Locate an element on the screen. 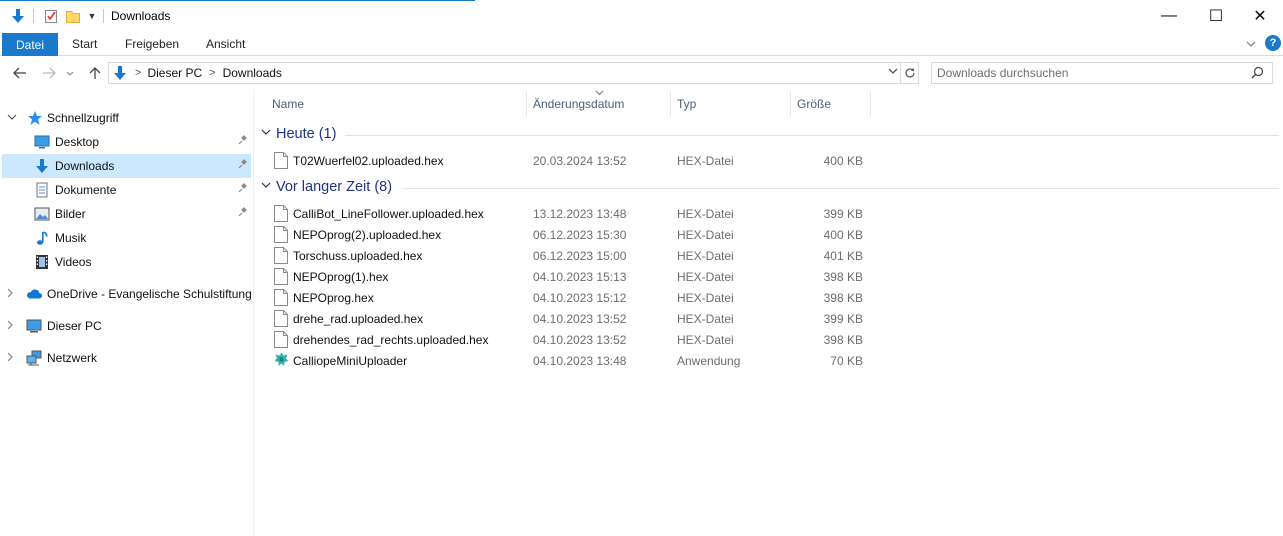  search-input is located at coordinates (1082, 73).